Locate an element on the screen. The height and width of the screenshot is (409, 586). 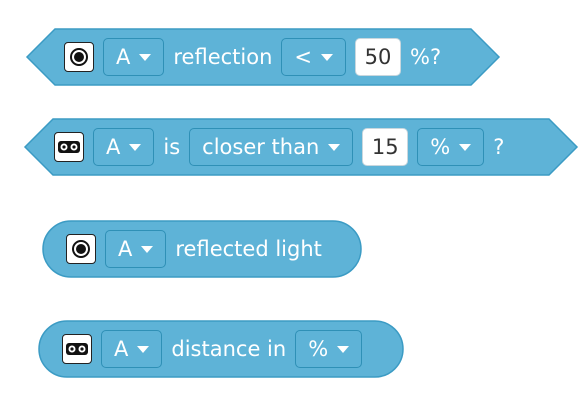
distance-input: 15 is located at coordinates (385, 147).